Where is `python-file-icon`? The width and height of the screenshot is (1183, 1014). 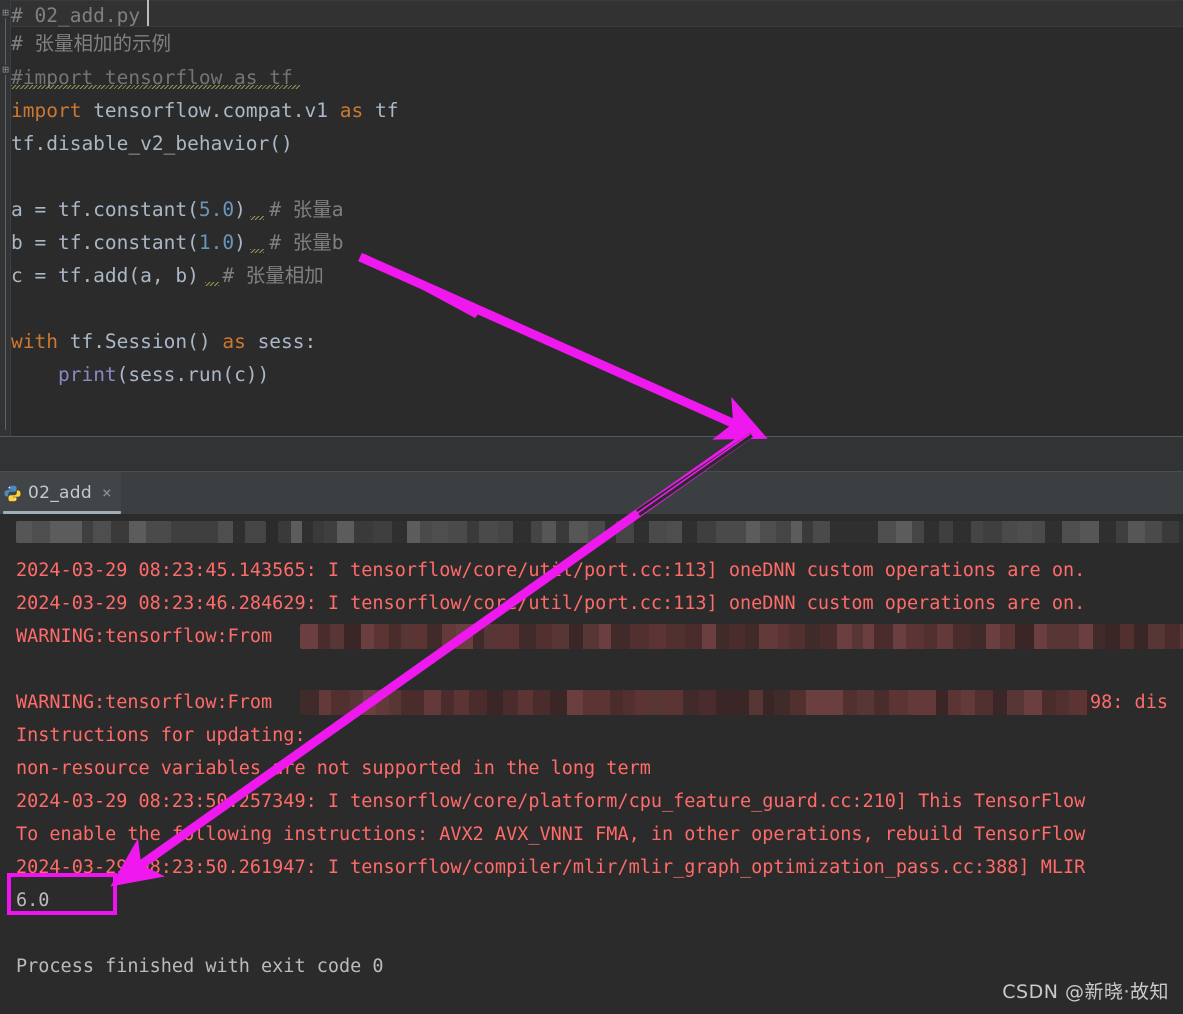
python-file-icon is located at coordinates (12, 493).